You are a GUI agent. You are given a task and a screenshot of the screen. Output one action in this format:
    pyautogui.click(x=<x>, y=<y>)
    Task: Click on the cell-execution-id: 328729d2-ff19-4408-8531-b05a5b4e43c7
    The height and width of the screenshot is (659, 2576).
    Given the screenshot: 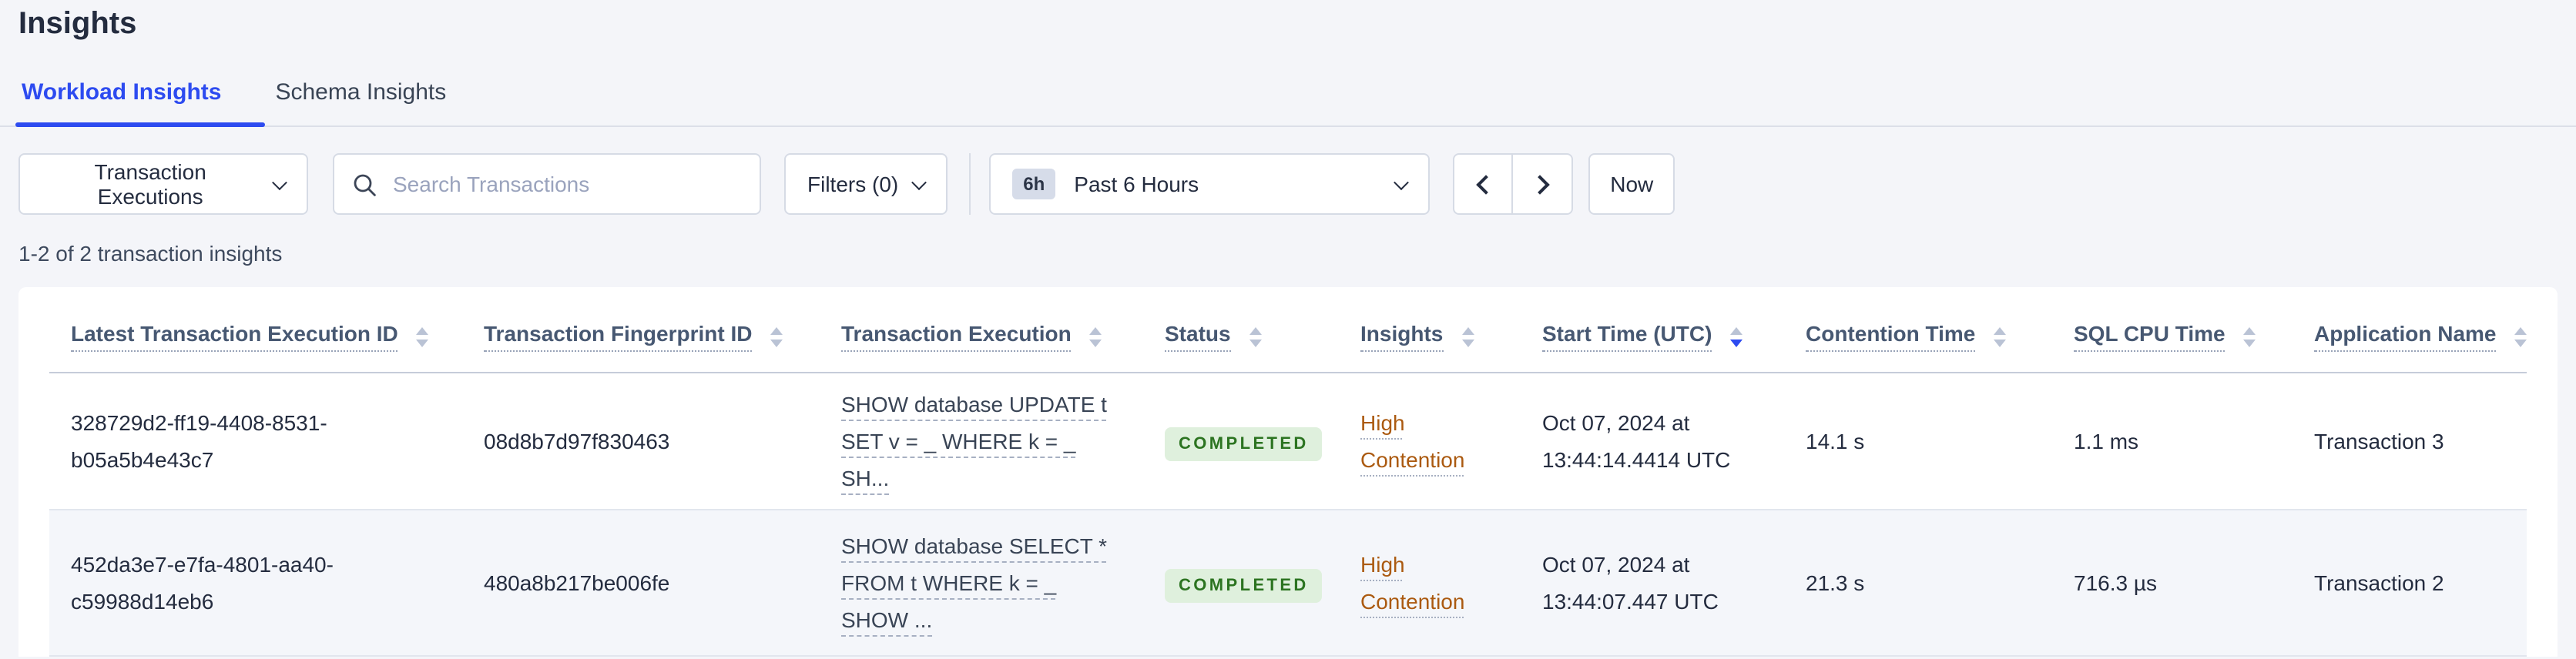 What is the action you would take?
    pyautogui.click(x=255, y=441)
    